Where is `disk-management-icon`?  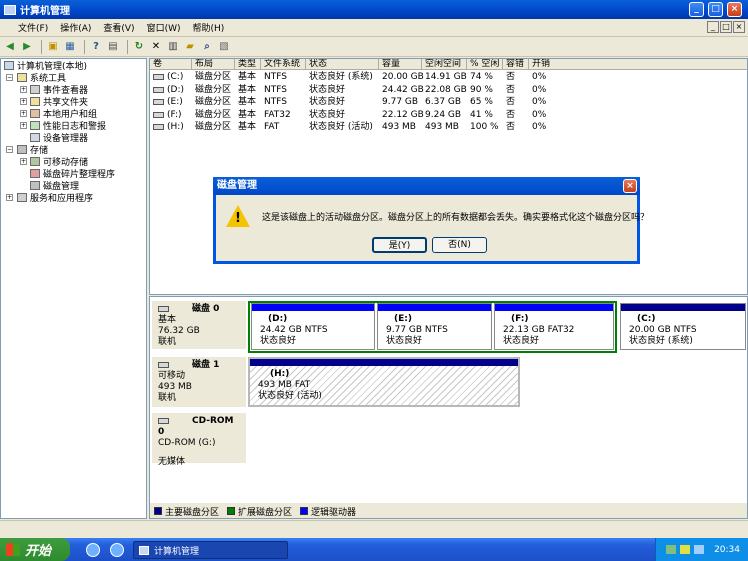
disk-management-icon is located at coordinates (35, 185).